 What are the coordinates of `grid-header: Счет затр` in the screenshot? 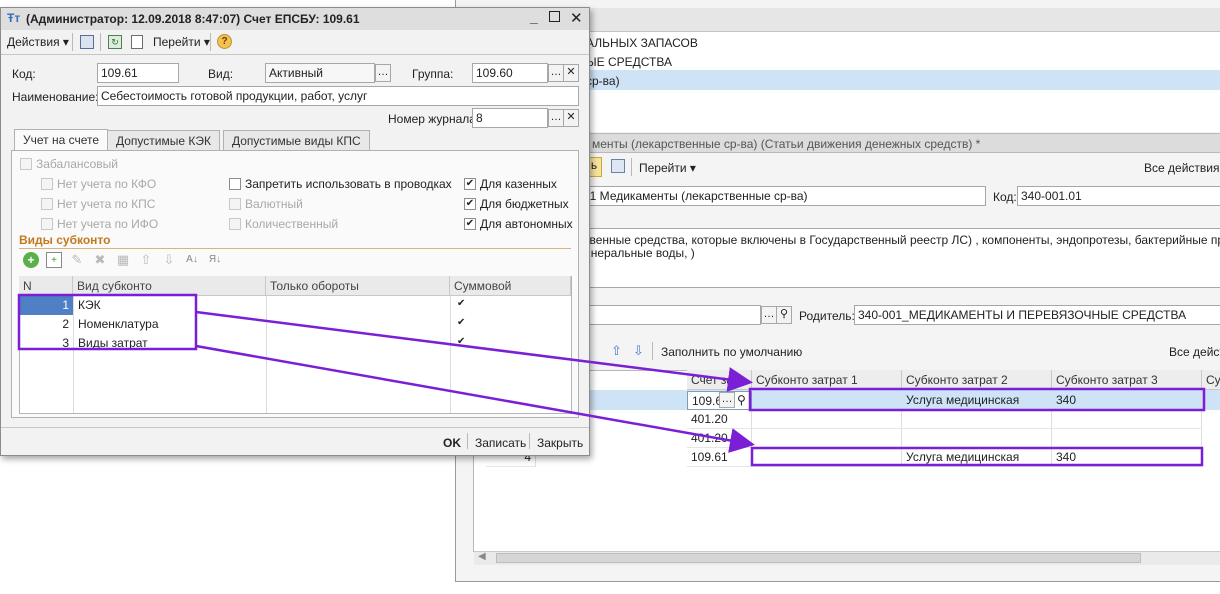 It's located at (719, 380).